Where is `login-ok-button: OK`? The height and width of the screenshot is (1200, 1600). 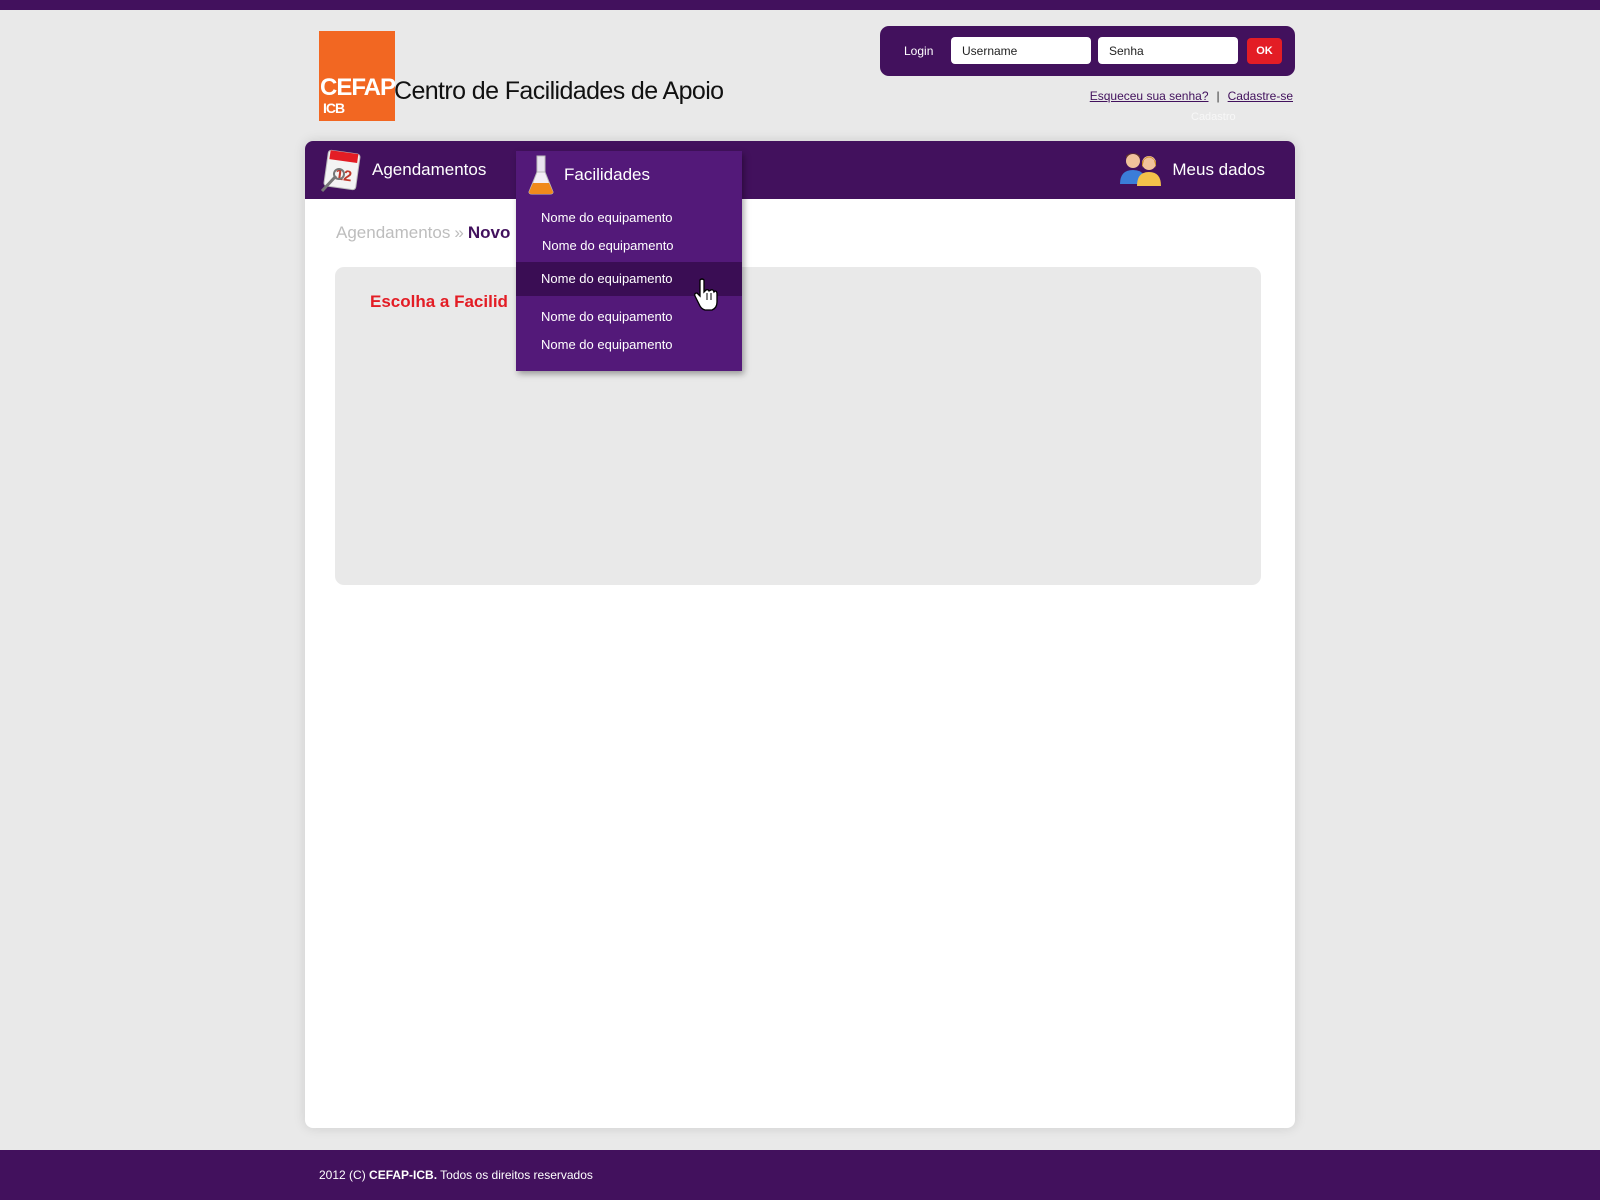 login-ok-button: OK is located at coordinates (1264, 51).